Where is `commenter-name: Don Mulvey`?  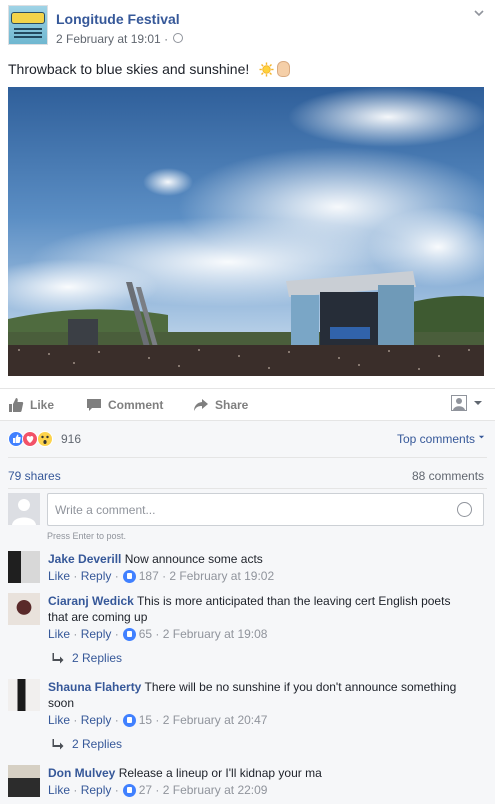 commenter-name: Don Mulvey is located at coordinates (81, 773).